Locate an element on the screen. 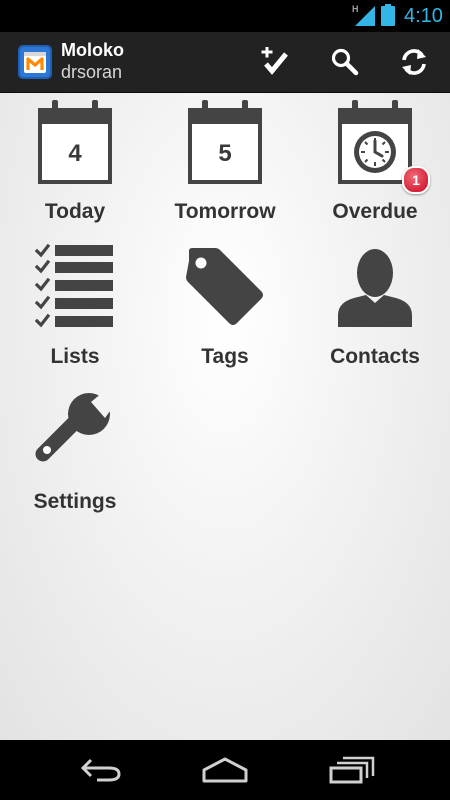  search-button is located at coordinates (345, 62).